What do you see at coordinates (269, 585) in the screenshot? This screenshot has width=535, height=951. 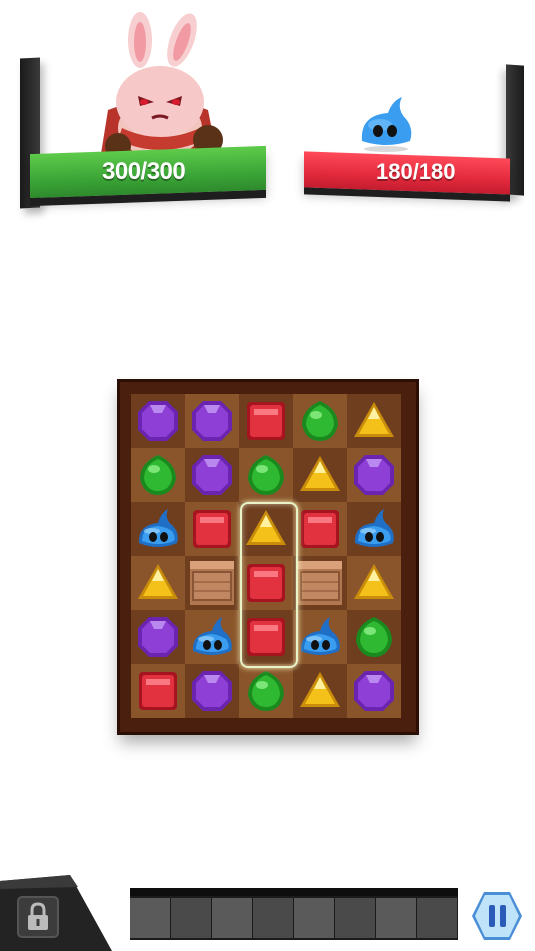 I see `selected-column-highlight` at bounding box center [269, 585].